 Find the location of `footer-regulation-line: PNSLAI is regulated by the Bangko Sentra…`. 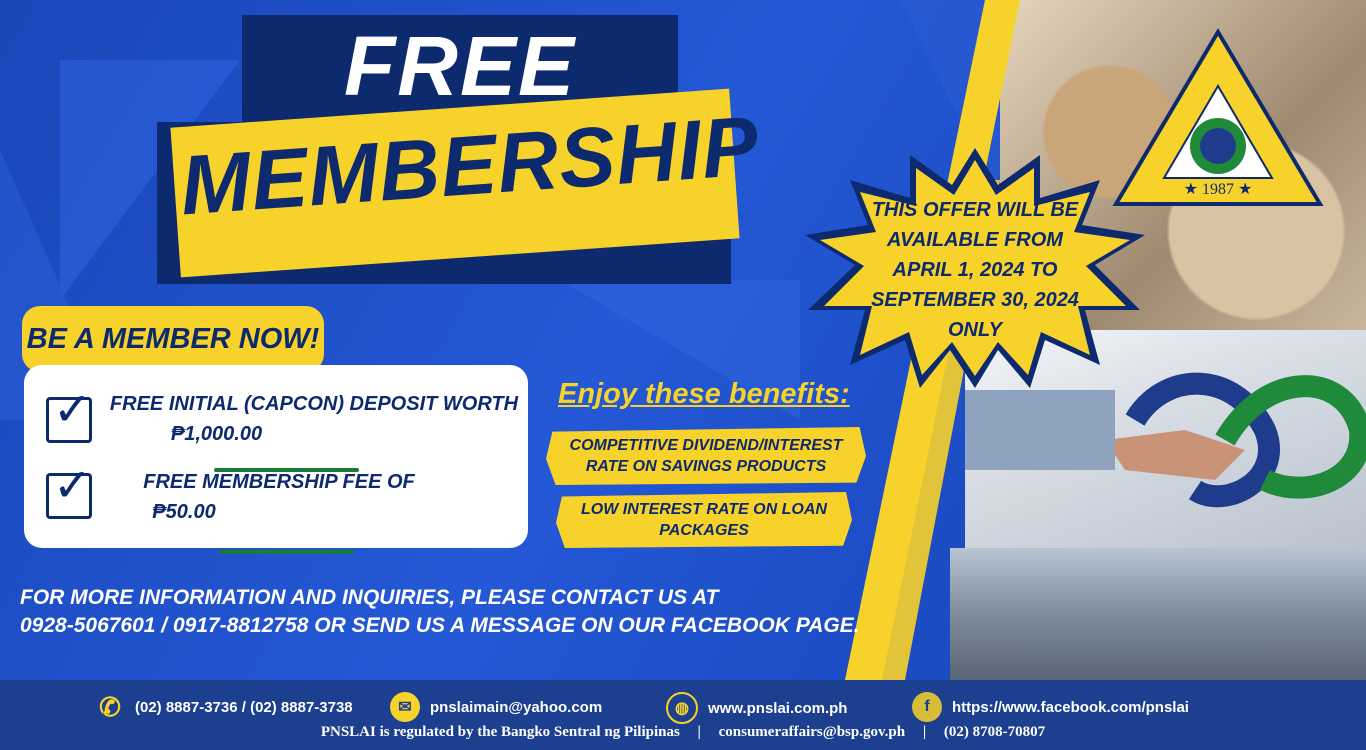

footer-regulation-line: PNSLAI is regulated by the Bangko Sentra… is located at coordinates (683, 732).